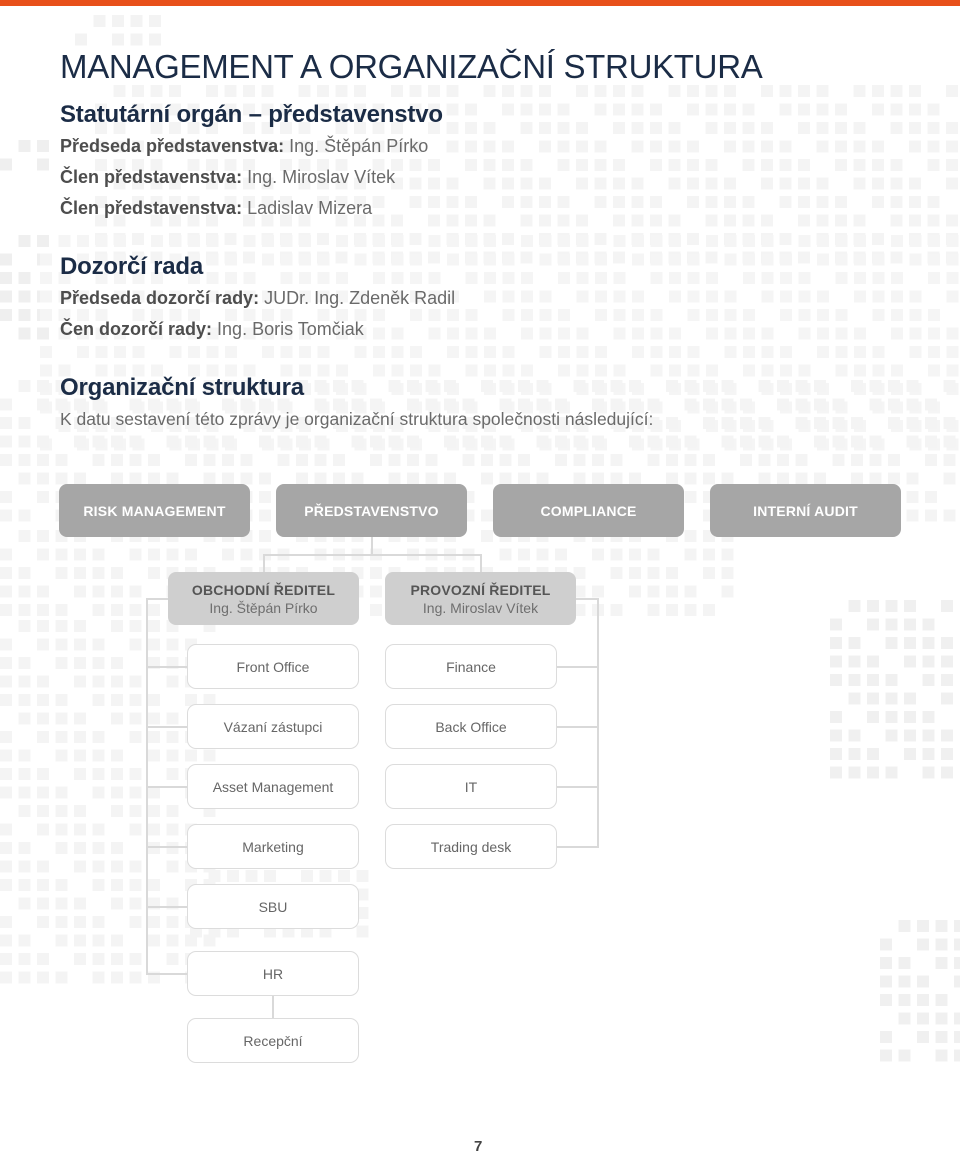 The image size is (960, 1155). I want to click on department-box: IT, so click(471, 786).